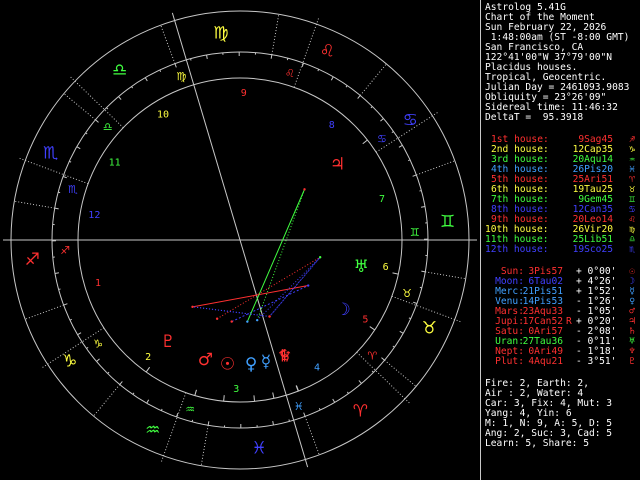 This screenshot has height=480, width=640. Describe the element at coordinates (327, 52) in the screenshot. I see `zodiac-sign-icon: ♌` at that location.